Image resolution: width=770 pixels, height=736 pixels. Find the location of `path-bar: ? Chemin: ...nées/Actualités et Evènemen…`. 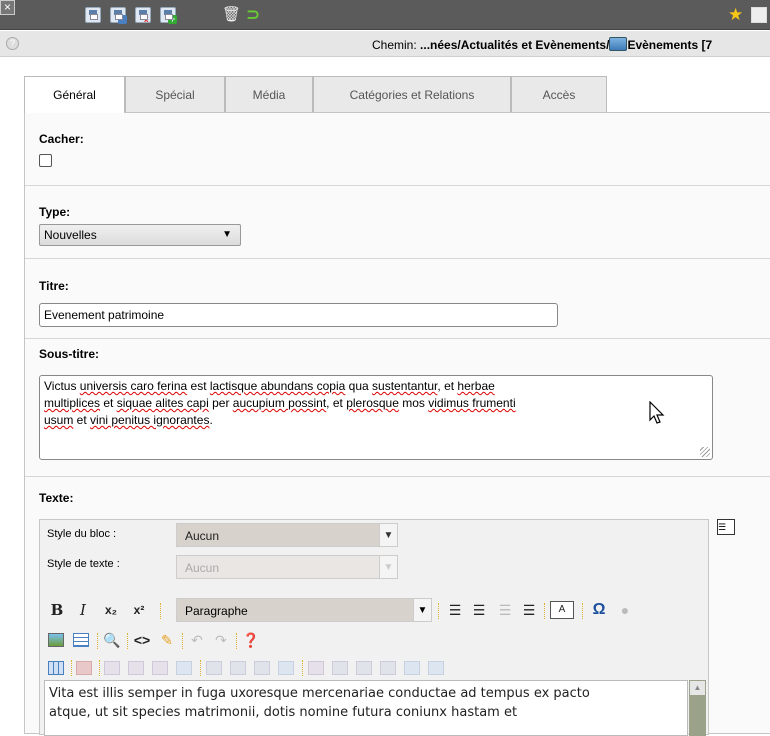

path-bar: ? Chemin: ...nées/Actualités et Evènemen… is located at coordinates (385, 44).